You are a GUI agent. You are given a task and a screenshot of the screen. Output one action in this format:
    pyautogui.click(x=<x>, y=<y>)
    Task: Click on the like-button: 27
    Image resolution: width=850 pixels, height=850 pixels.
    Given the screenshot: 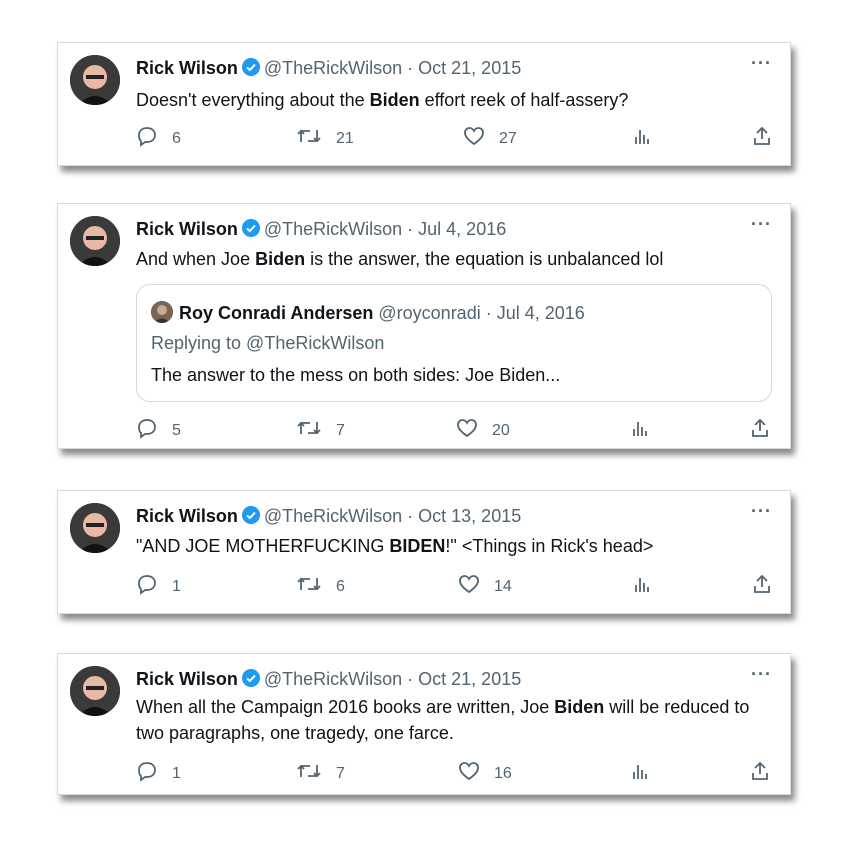 What is the action you would take?
    pyautogui.click(x=490, y=138)
    